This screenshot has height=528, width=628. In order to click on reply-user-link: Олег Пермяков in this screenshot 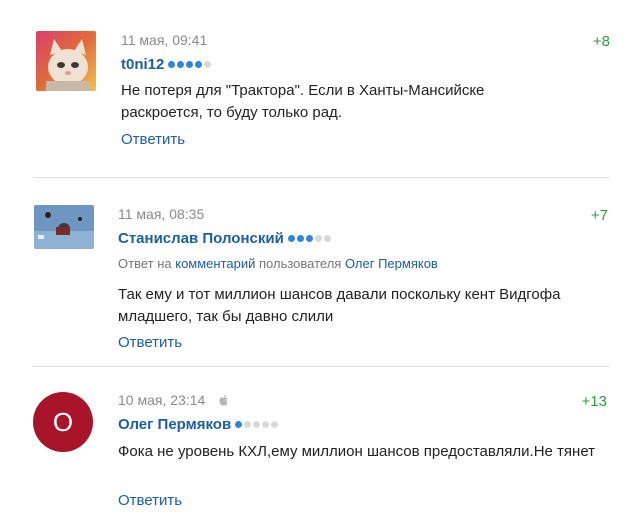, I will do `click(391, 263)`.